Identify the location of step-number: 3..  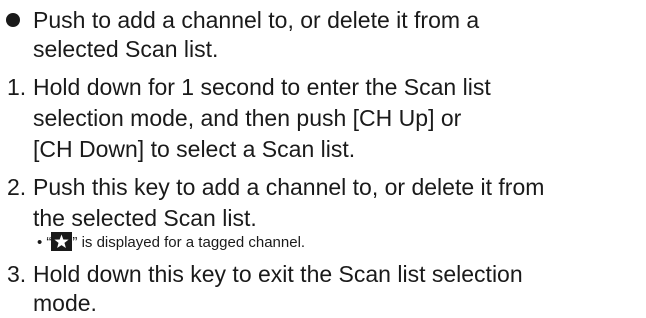
(17, 274).